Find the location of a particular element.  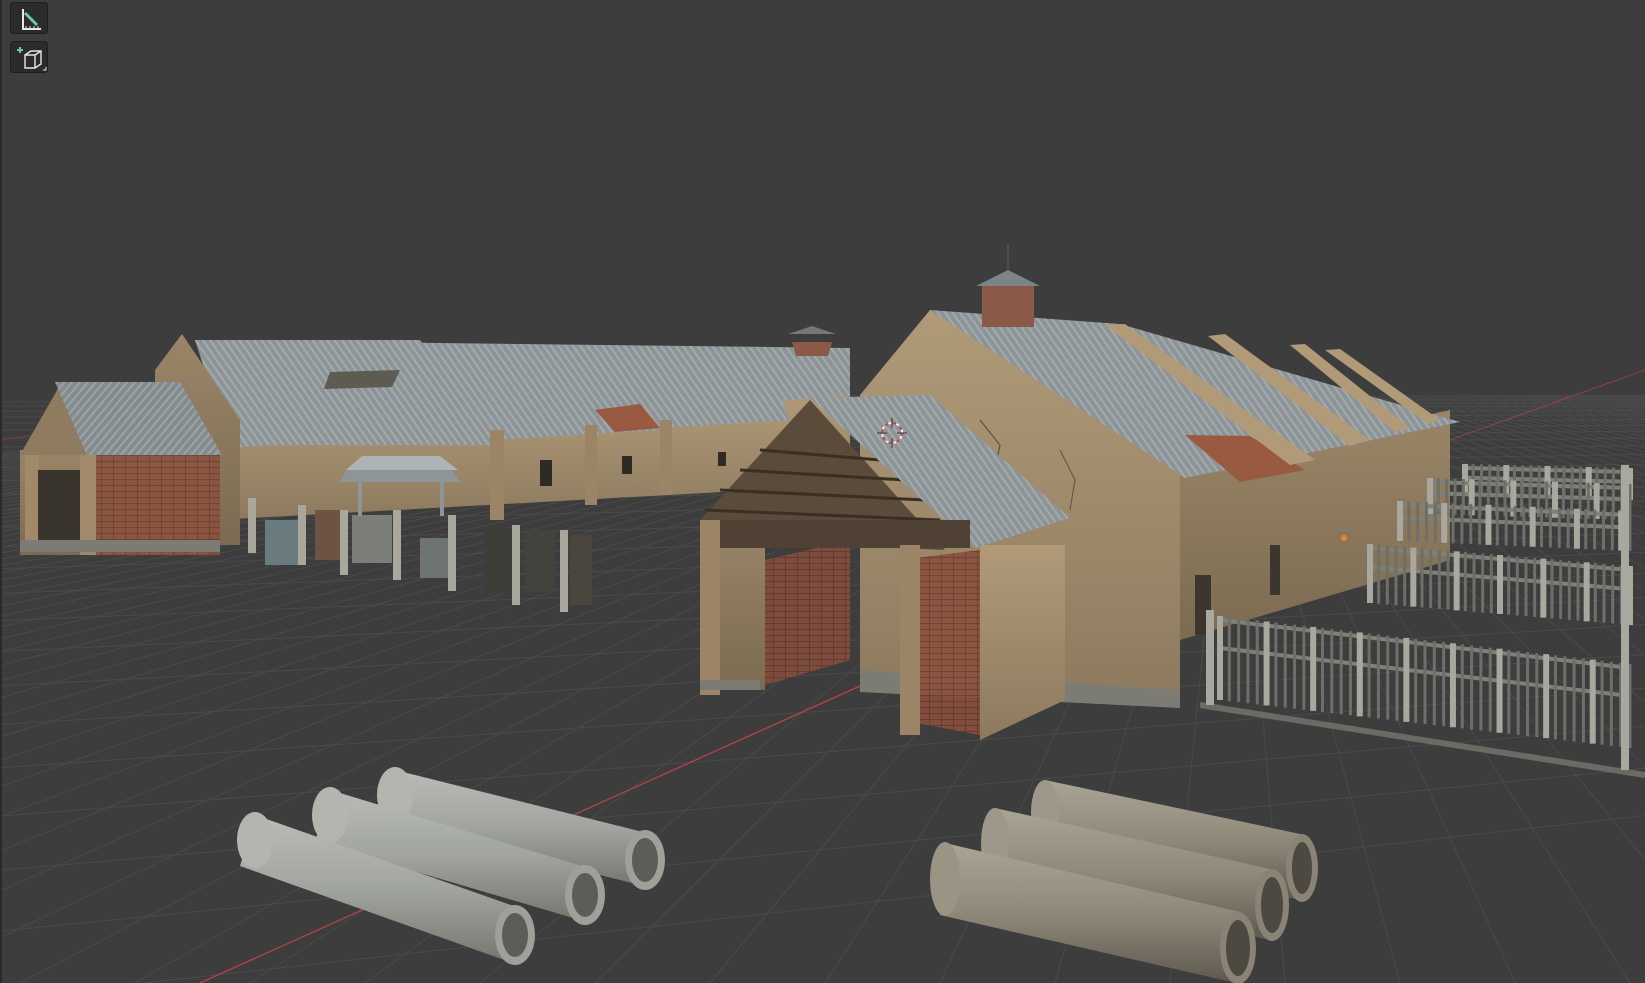

add-cube-icon is located at coordinates (32, 59).